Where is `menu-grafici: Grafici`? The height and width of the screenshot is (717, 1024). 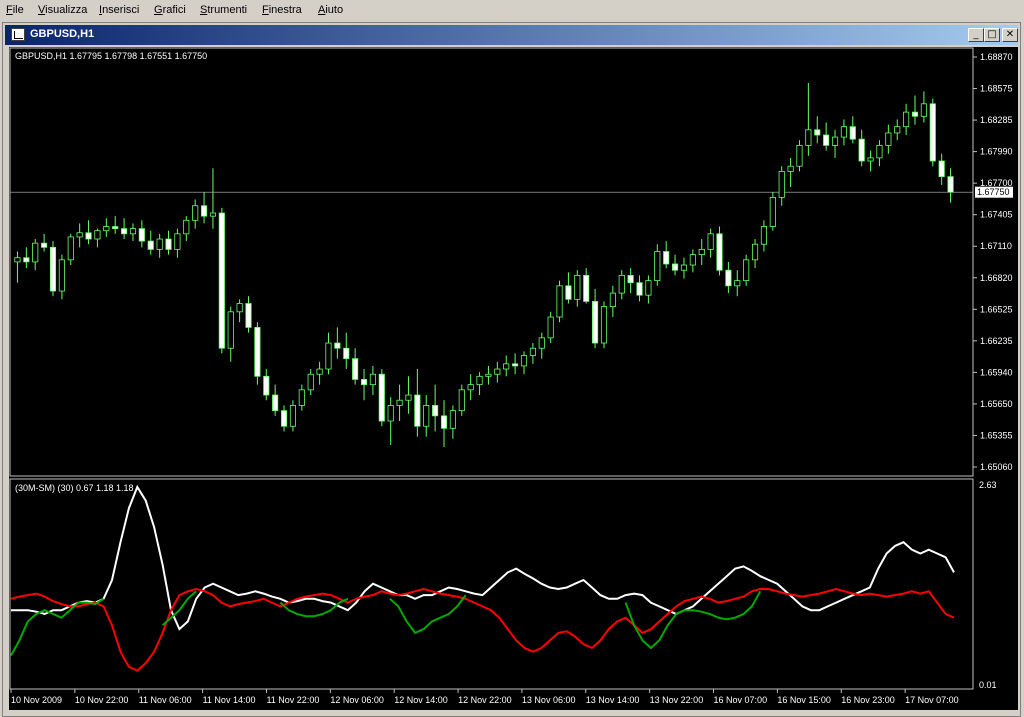 menu-grafici: Grafici is located at coordinates (170, 10).